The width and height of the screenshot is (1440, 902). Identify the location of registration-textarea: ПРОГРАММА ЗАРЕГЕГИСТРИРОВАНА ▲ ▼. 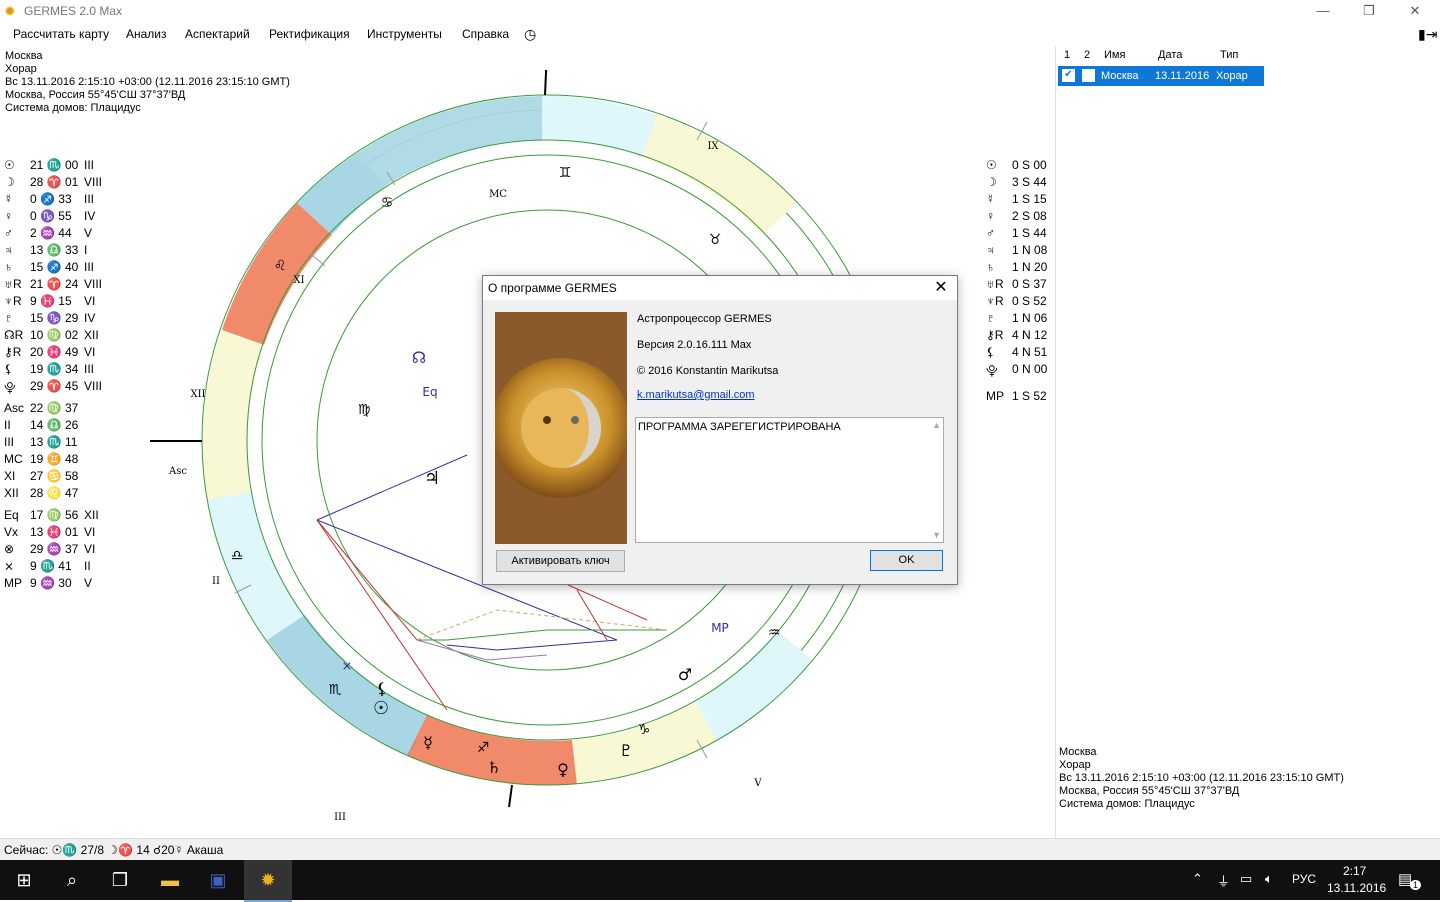
(789, 480).